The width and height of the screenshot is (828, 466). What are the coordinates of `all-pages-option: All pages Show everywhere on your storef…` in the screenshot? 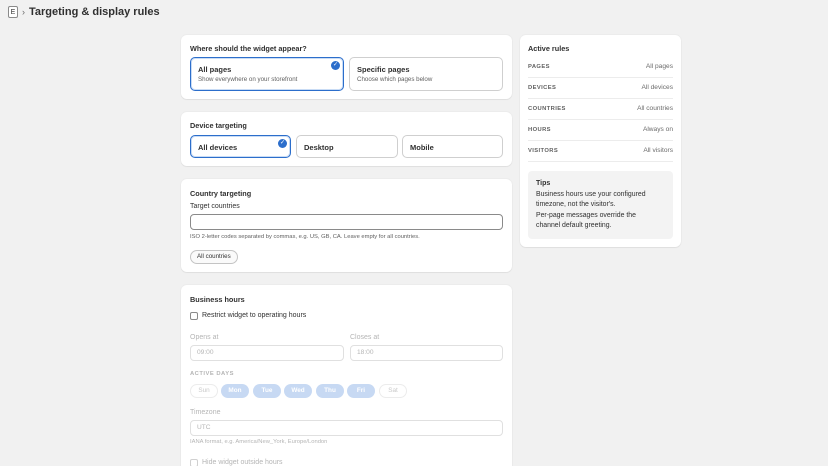 It's located at (267, 74).